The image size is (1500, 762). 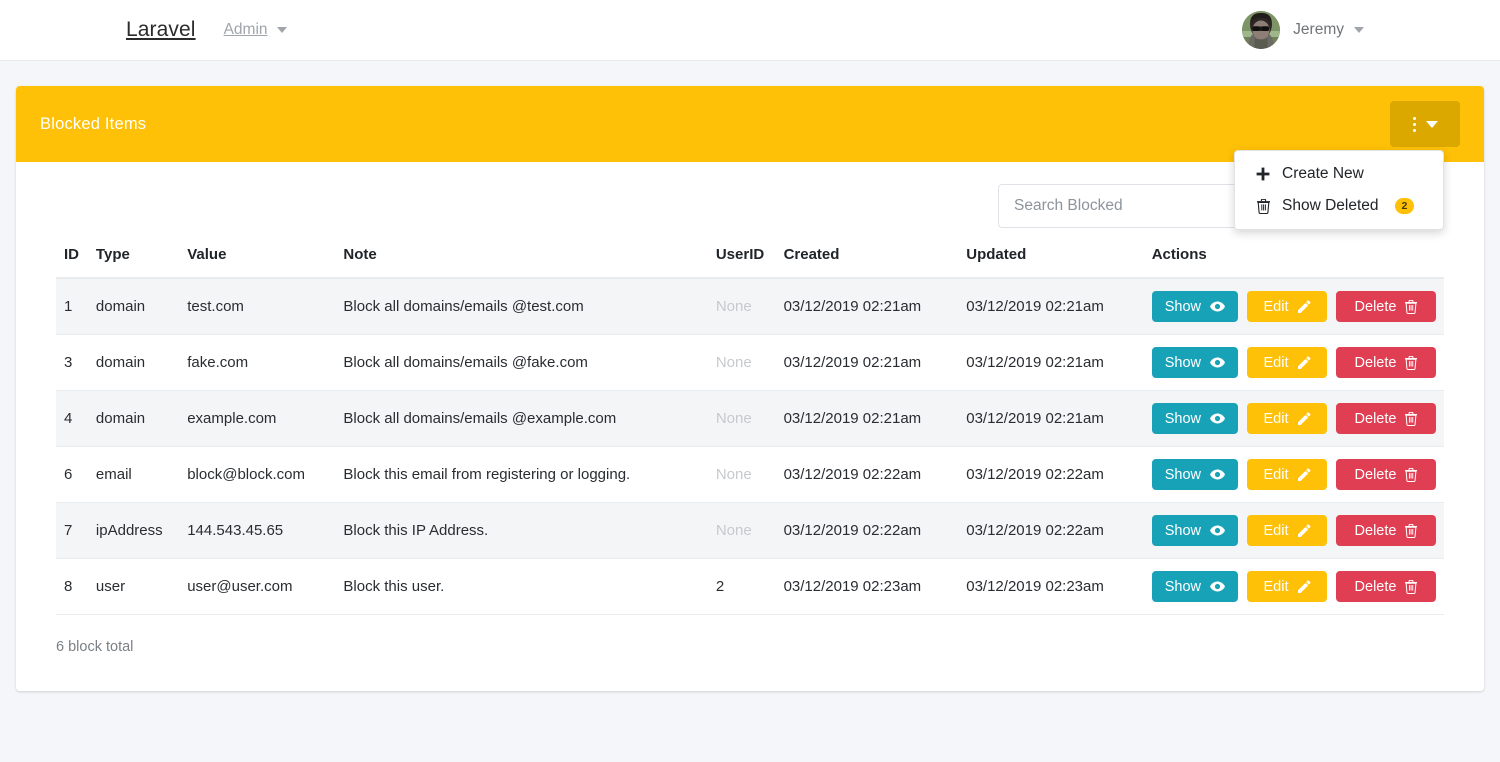 What do you see at coordinates (1323, 173) in the screenshot?
I see `menu-item-create-new-label: Create New` at bounding box center [1323, 173].